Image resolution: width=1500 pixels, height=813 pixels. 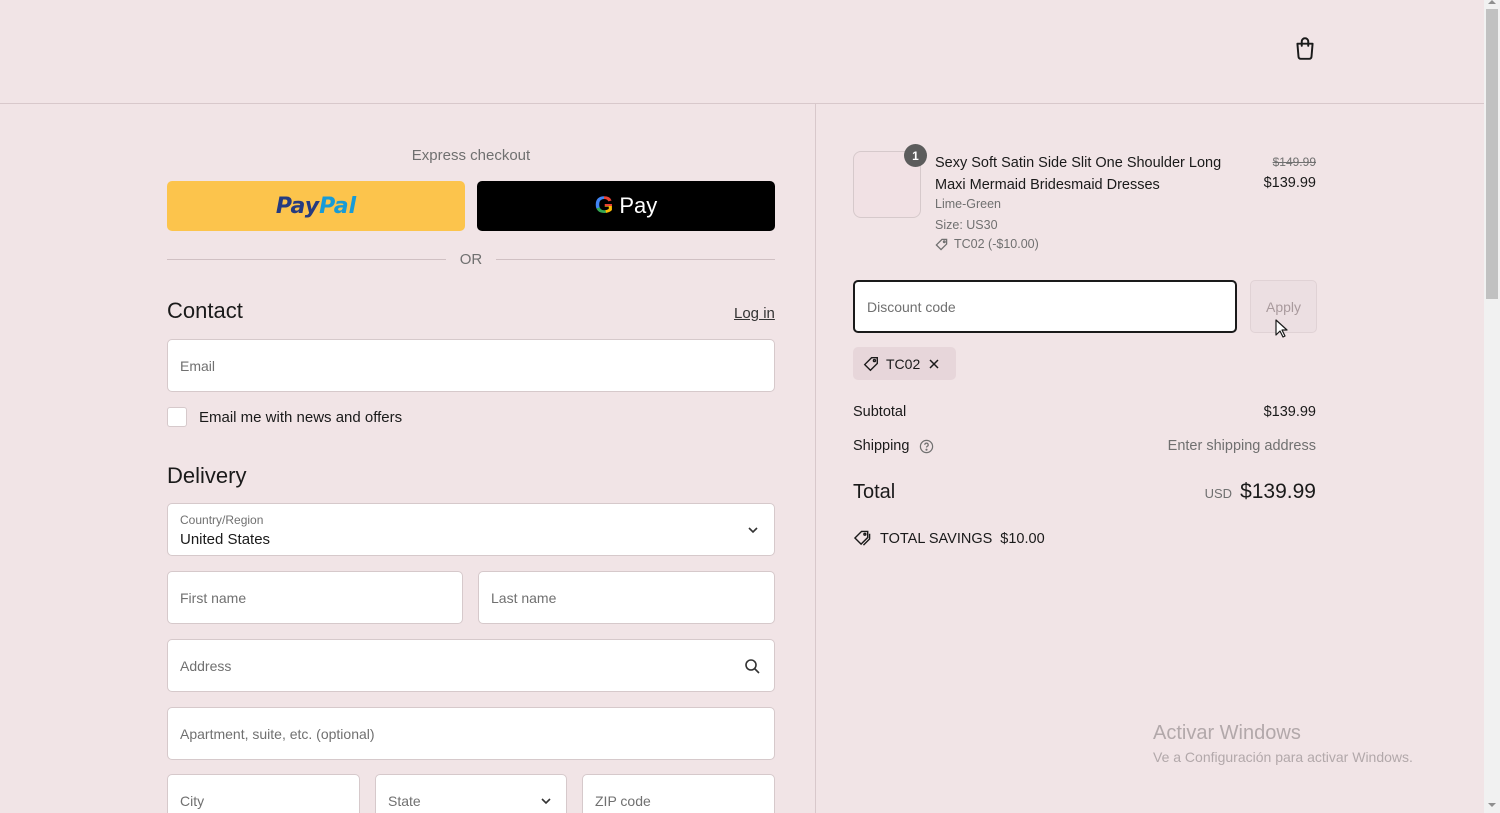 What do you see at coordinates (471, 155) in the screenshot?
I see `express-checkout-title: Express checkout` at bounding box center [471, 155].